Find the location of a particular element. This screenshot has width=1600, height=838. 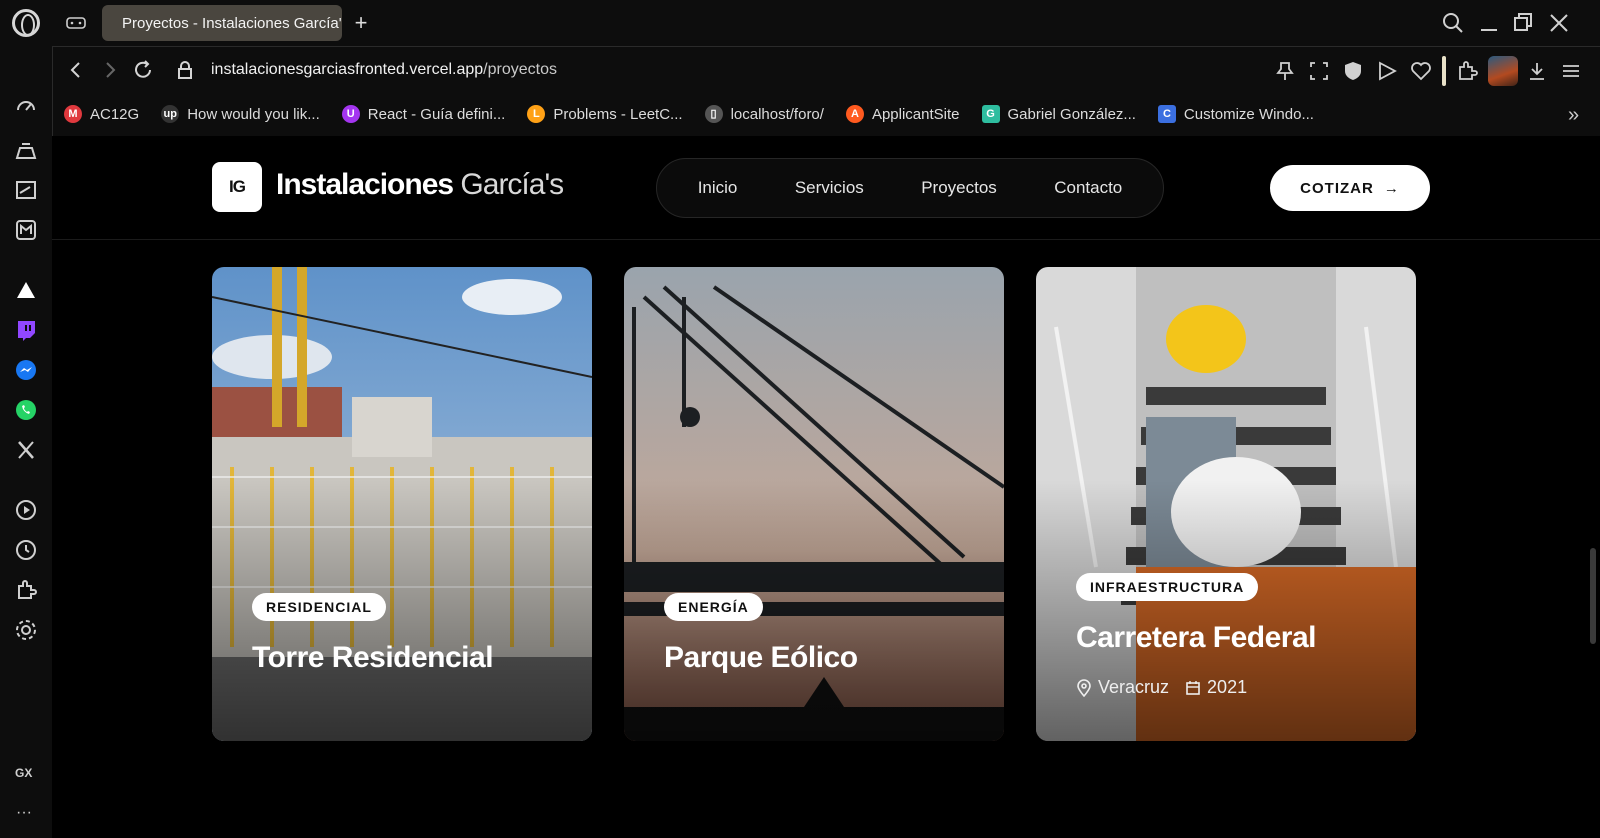

location-item: Veracruz is located at coordinates (1122, 687).